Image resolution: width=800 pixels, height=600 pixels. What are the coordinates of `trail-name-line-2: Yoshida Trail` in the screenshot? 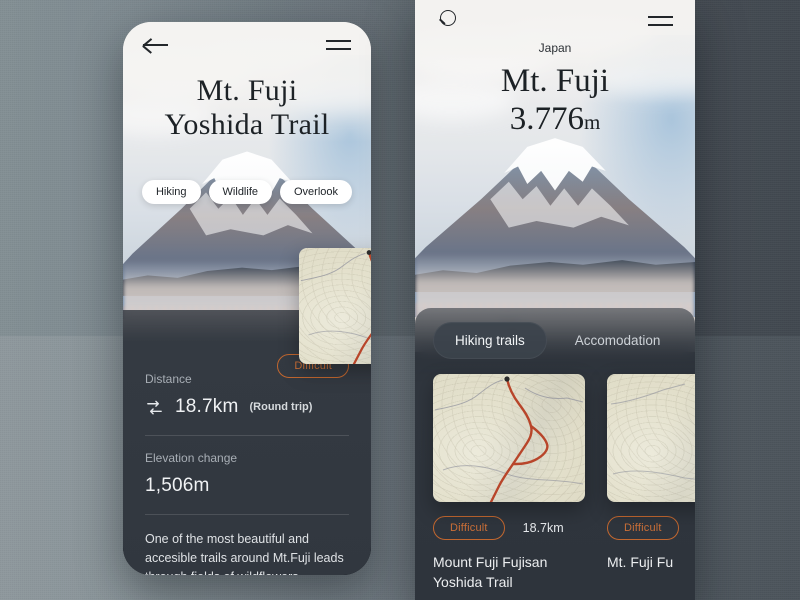 It's located at (473, 582).